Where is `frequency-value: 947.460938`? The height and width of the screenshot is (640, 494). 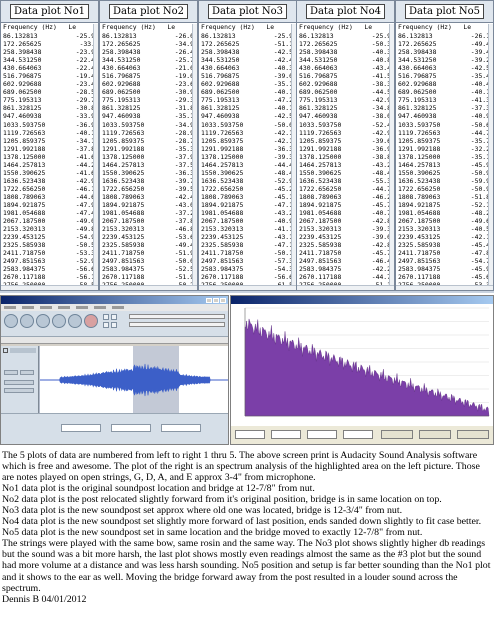
frequency-value: 947.460938 is located at coordinates (417, 116).